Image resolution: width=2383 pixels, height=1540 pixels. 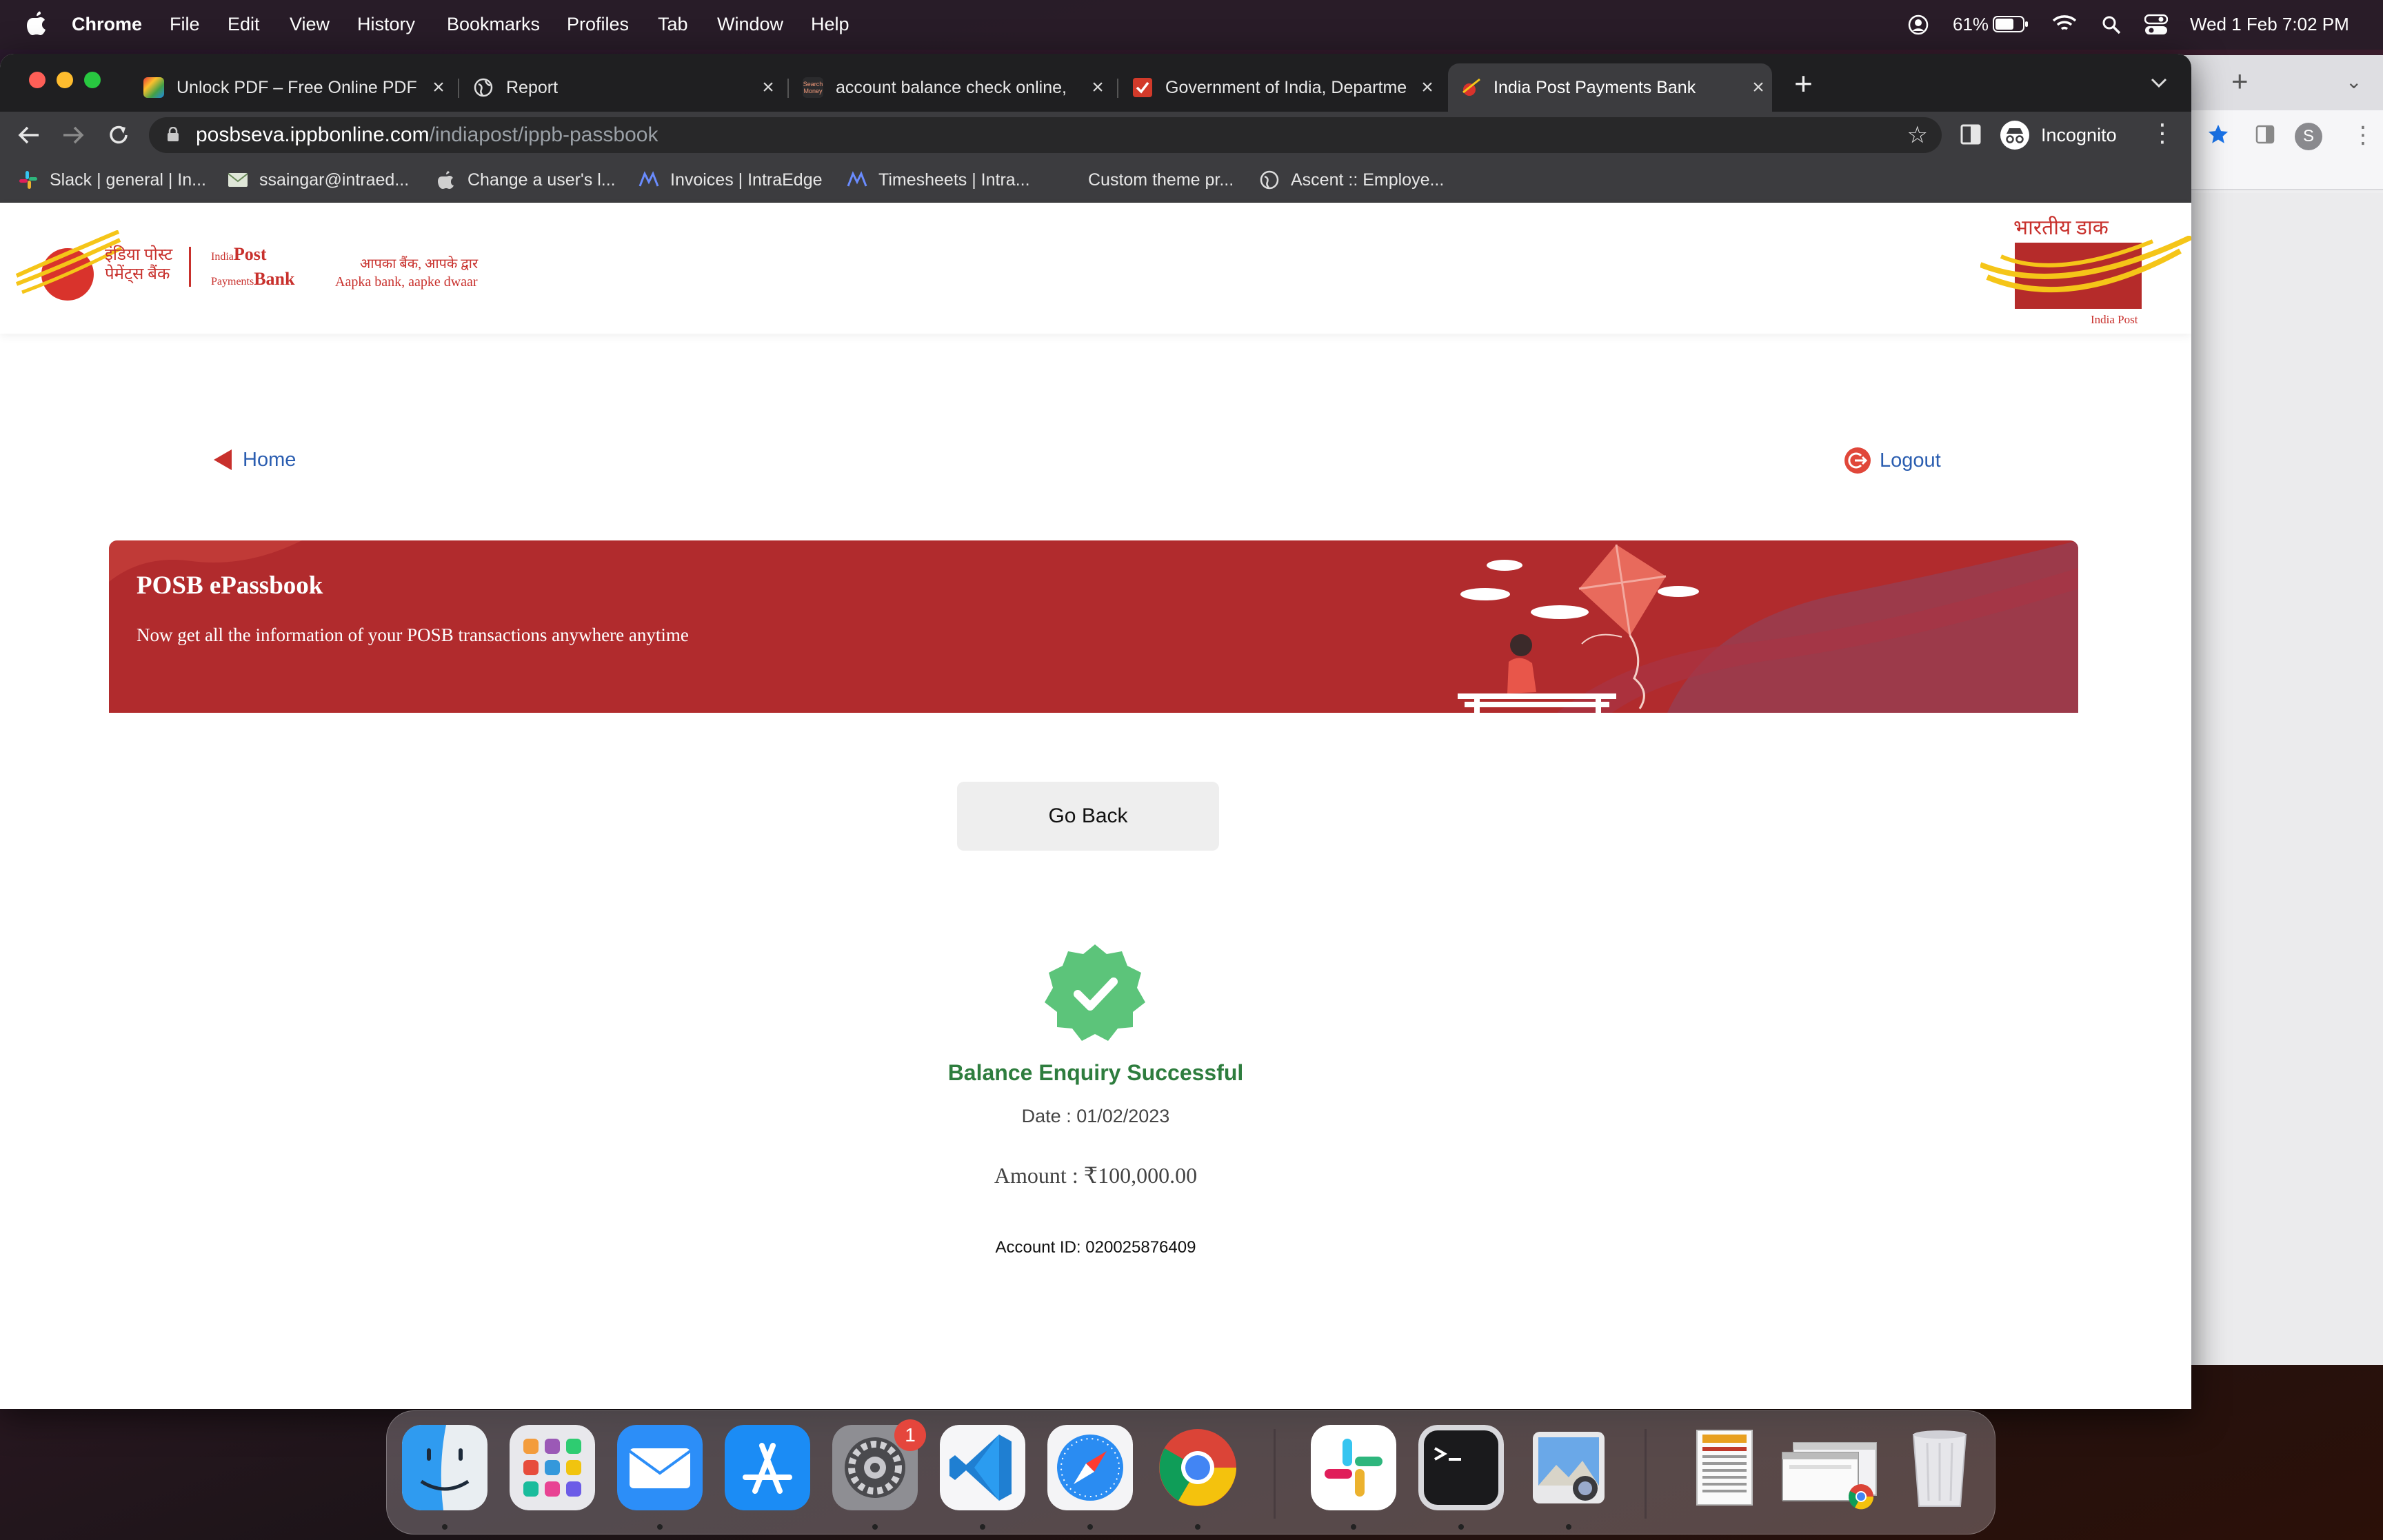 What do you see at coordinates (2218, 134) in the screenshot?
I see `background-bookmark-star-icon` at bounding box center [2218, 134].